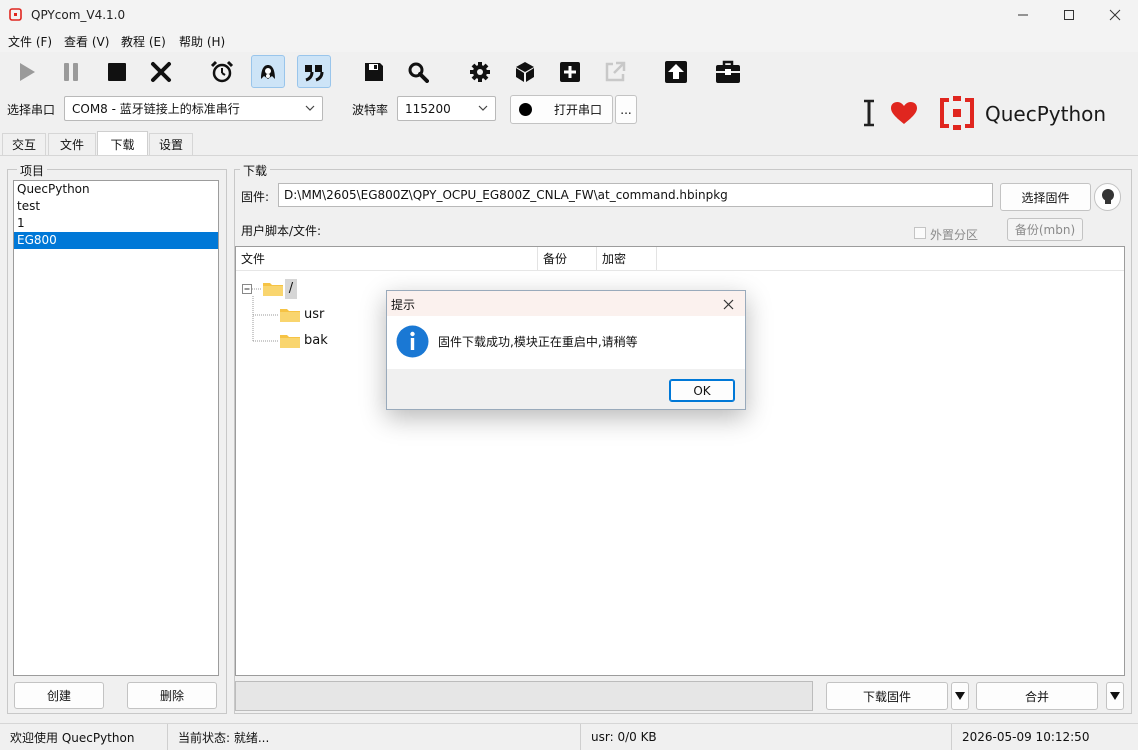 Image resolution: width=1138 pixels, height=750 pixels. I want to click on download-firmware-label: 下载固件, so click(886, 696).